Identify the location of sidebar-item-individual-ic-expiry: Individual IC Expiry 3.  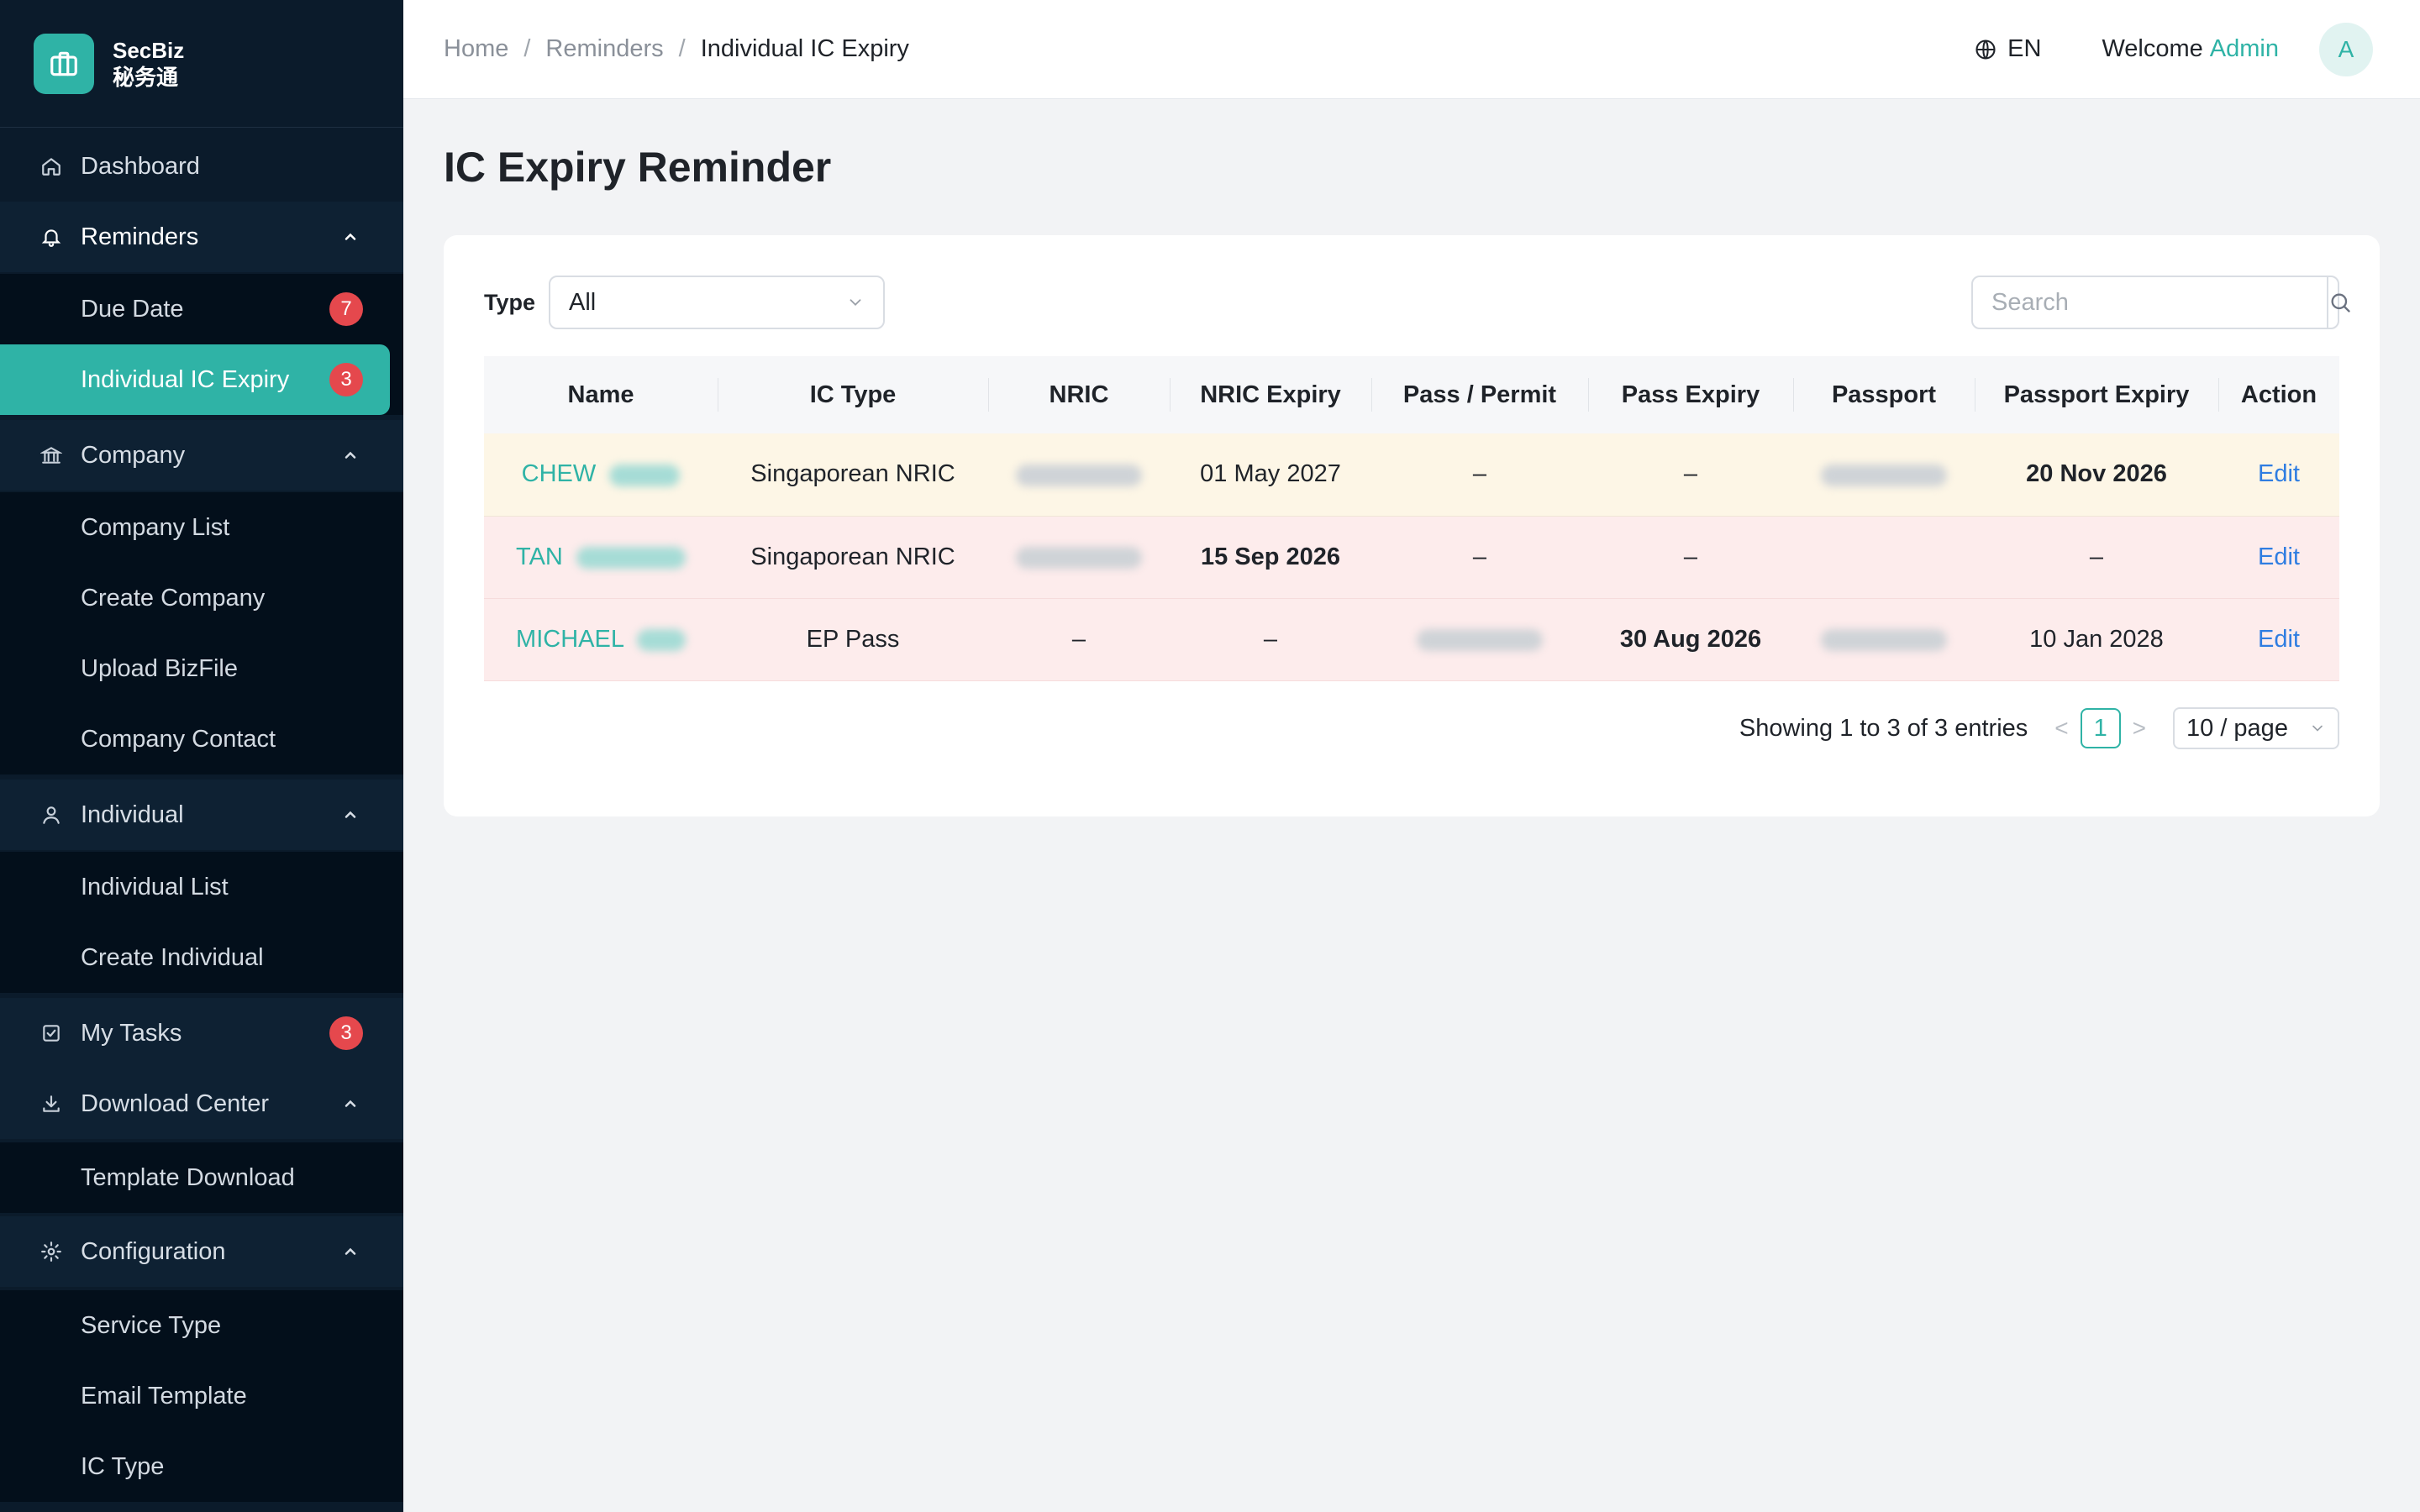
(195, 379).